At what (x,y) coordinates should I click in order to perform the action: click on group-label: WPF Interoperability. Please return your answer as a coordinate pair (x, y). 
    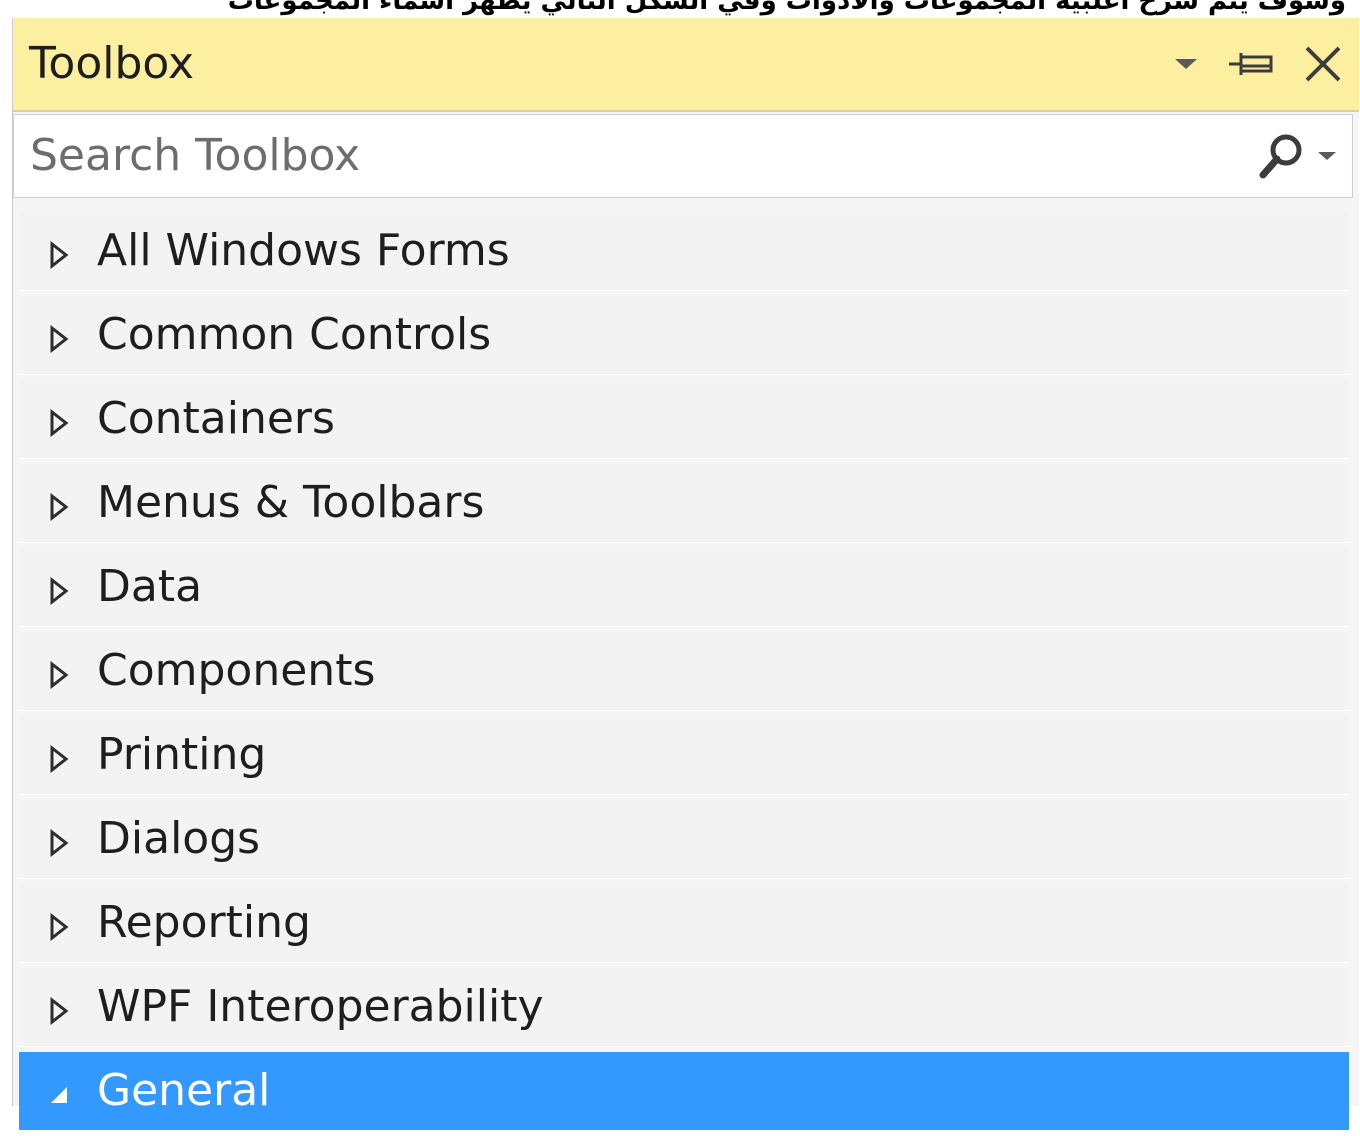
    Looking at the image, I should click on (320, 1006).